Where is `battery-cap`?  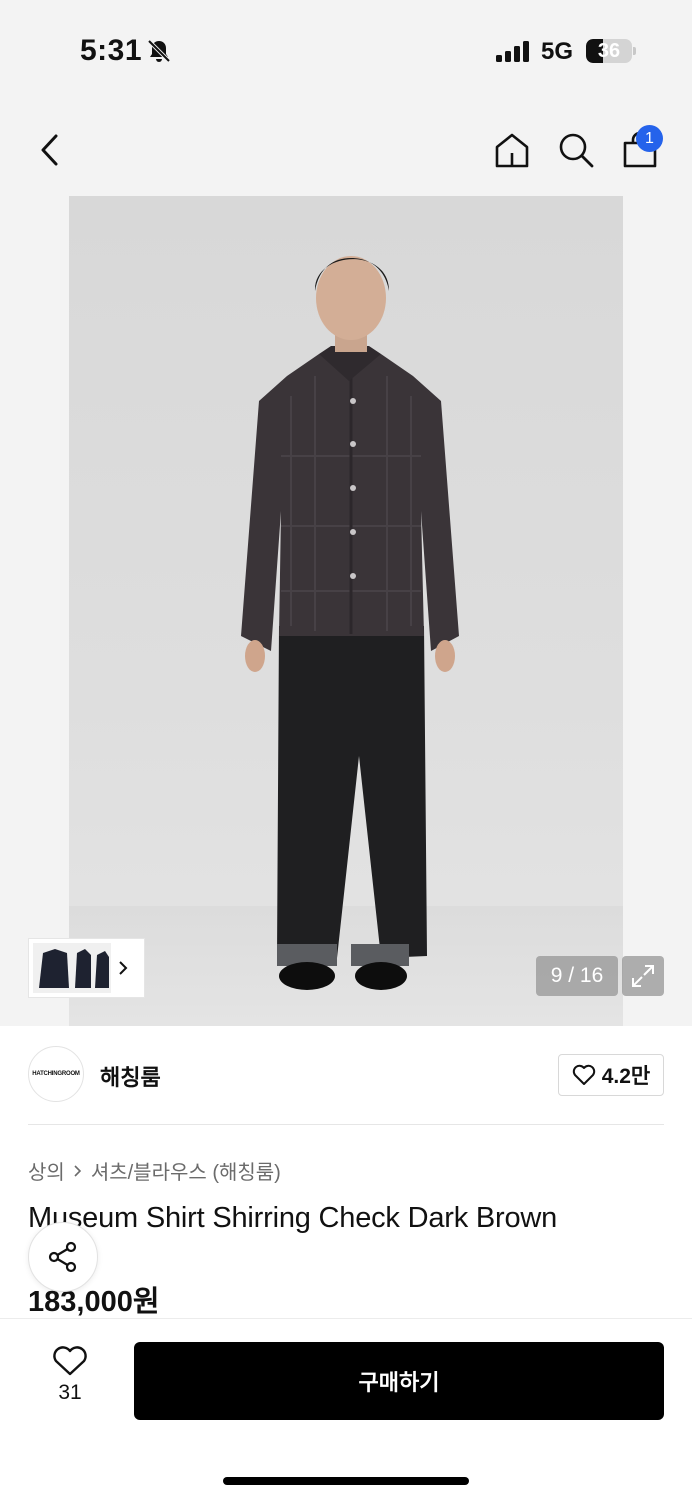 battery-cap is located at coordinates (634, 51).